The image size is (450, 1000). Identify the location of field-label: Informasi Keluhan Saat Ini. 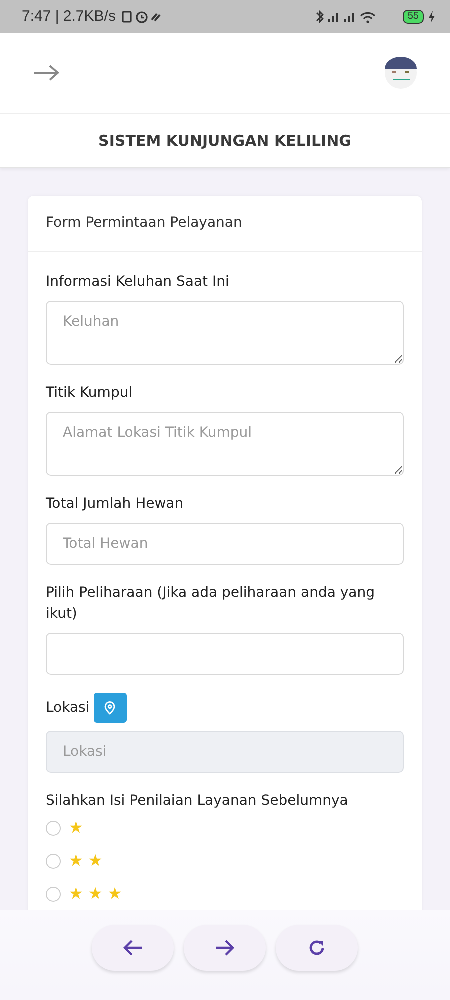
(138, 282).